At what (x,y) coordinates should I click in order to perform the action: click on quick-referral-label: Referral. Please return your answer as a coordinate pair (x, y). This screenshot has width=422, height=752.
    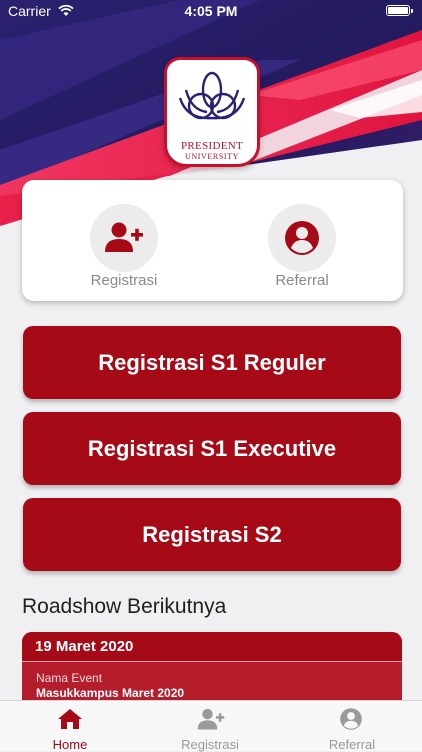
    Looking at the image, I should click on (302, 280).